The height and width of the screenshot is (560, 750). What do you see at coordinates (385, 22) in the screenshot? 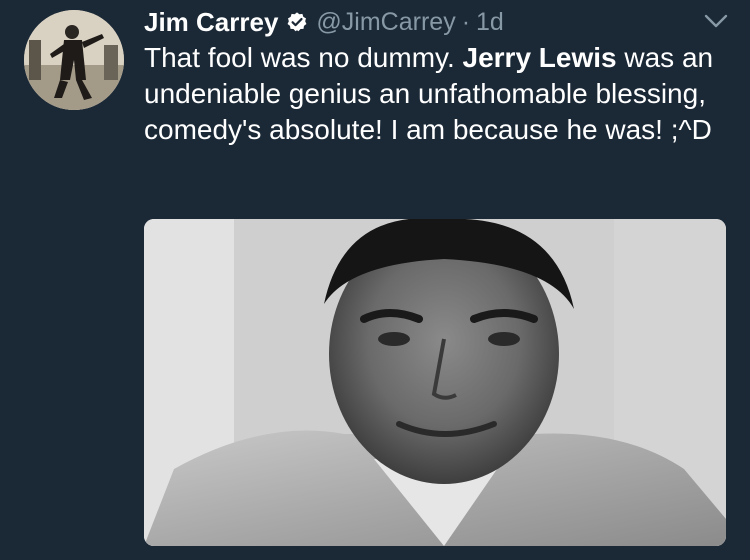
I see `user-handle: @JimCarrey` at bounding box center [385, 22].